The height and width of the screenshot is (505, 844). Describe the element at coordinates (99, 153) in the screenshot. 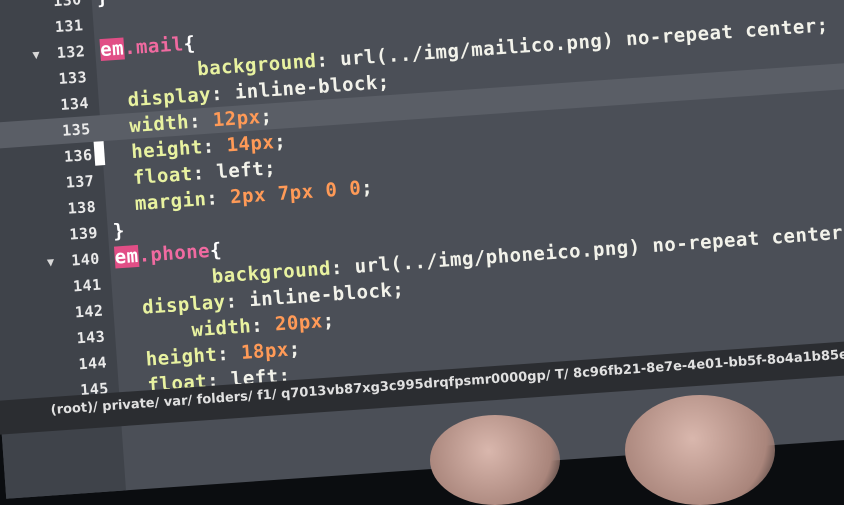

I see `text-cursor` at that location.